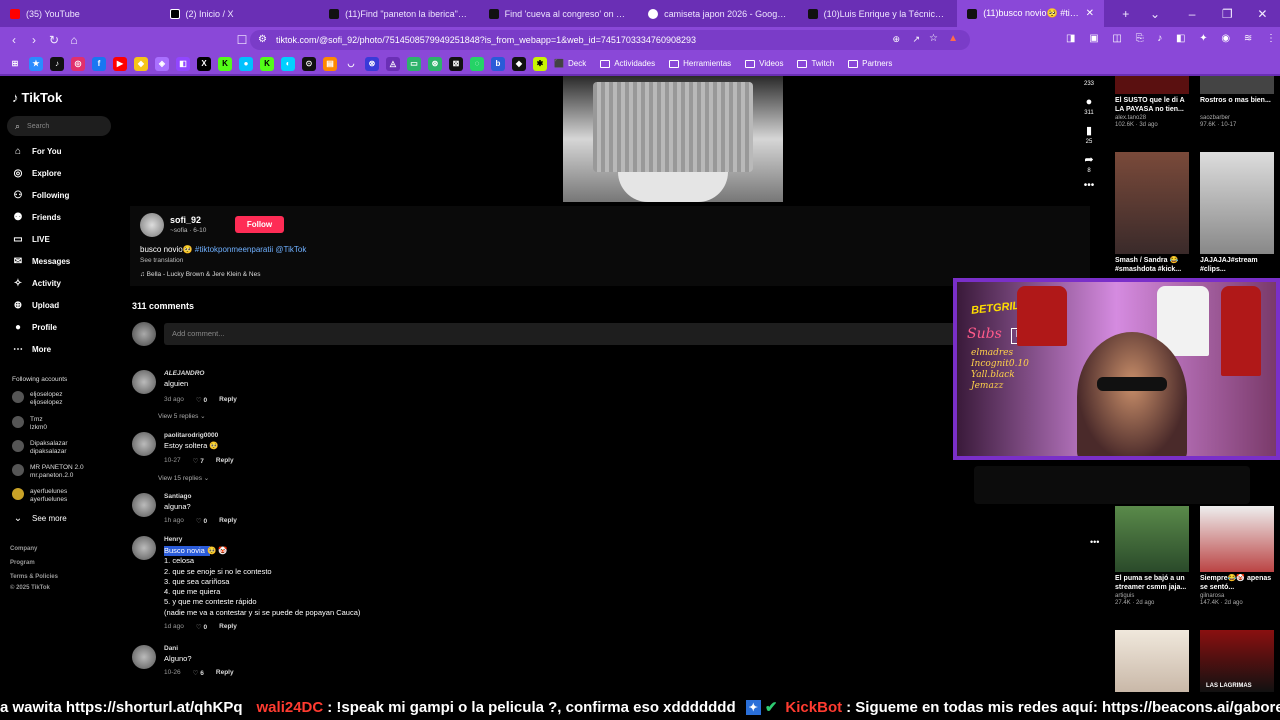 This screenshot has height=720, width=1280. Describe the element at coordinates (498, 63) in the screenshot. I see `bookmark-icon: b` at that location.